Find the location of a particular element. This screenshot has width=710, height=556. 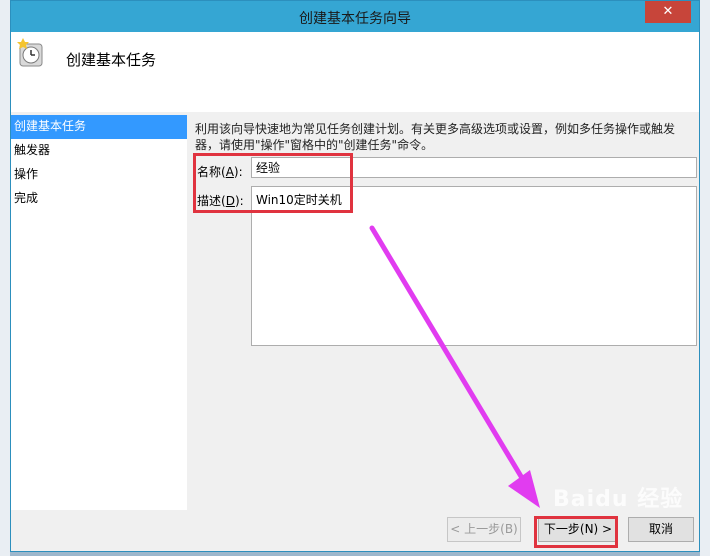

name-input is located at coordinates (474, 167).